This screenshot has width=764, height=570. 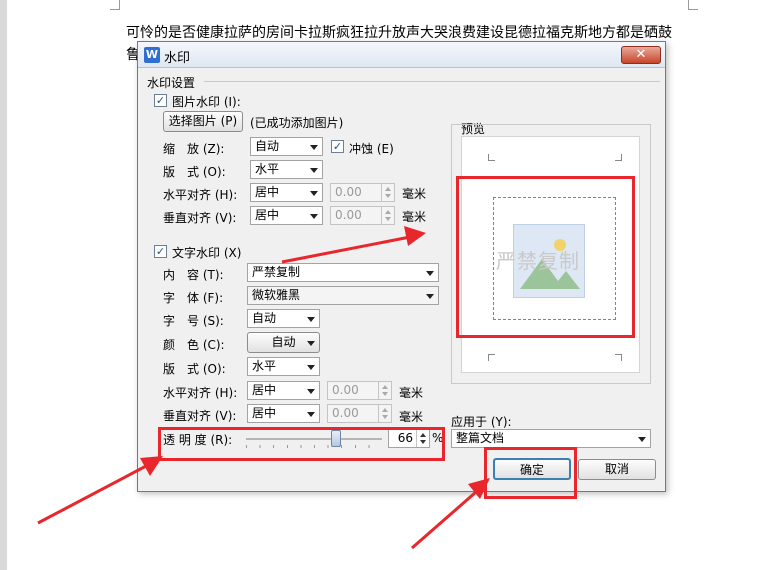 I want to click on arrow-to-ok, so click(x=444, y=520).